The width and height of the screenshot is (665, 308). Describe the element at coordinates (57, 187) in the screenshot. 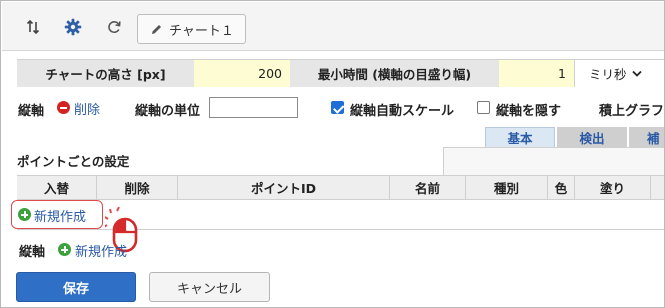

I see `column-header-swap: 入替` at that location.